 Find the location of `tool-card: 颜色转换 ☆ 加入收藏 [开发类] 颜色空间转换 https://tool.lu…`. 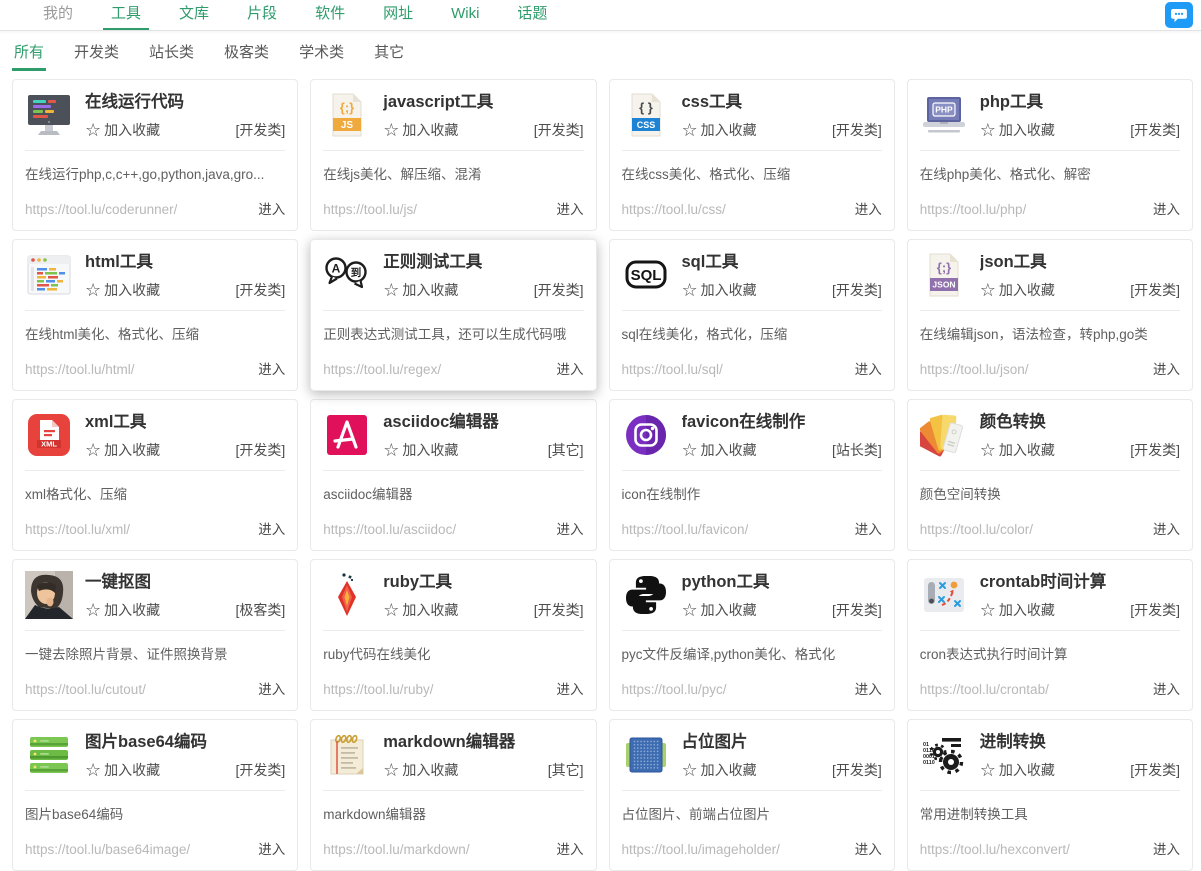

tool-card: 颜色转换 ☆ 加入收藏 [开发类] 颜色空间转换 https://tool.lu… is located at coordinates (1049, 475).